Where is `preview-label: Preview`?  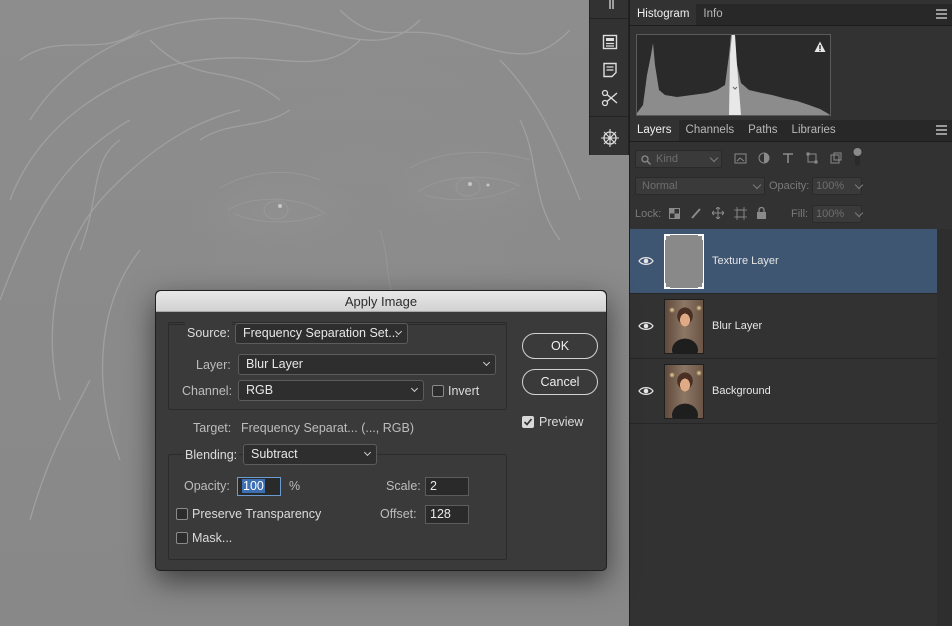
preview-label: Preview is located at coordinates (561, 422).